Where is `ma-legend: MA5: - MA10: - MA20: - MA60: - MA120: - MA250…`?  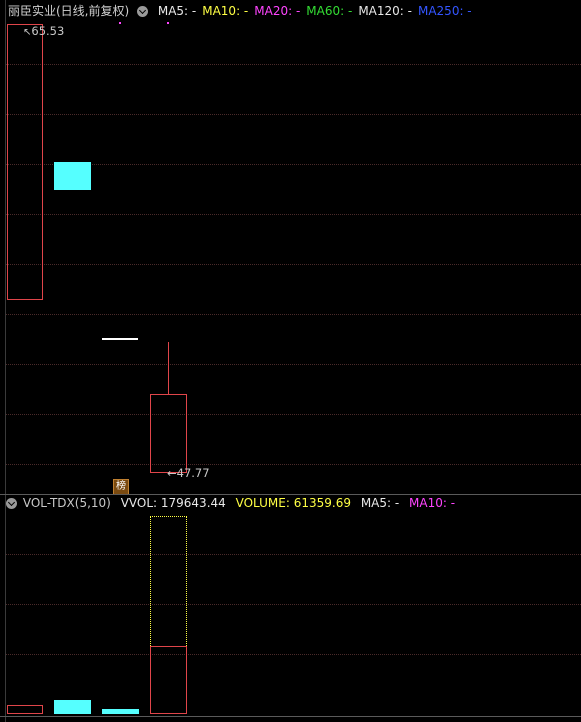
ma-legend: MA5: - MA10: - MA20: - MA60: - MA120: - MA250… is located at coordinates (318, 11).